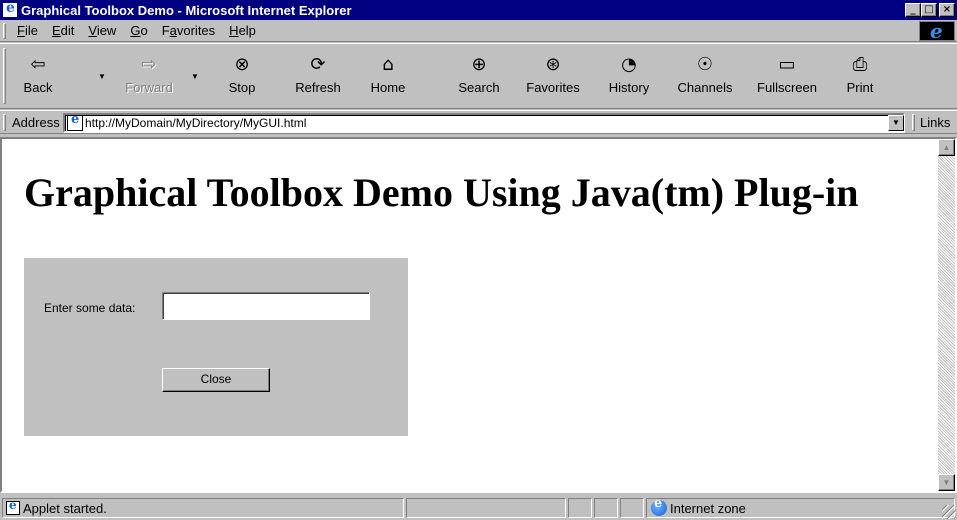  Describe the element at coordinates (947, 10) in the screenshot. I see `close-window-button: ×` at that location.